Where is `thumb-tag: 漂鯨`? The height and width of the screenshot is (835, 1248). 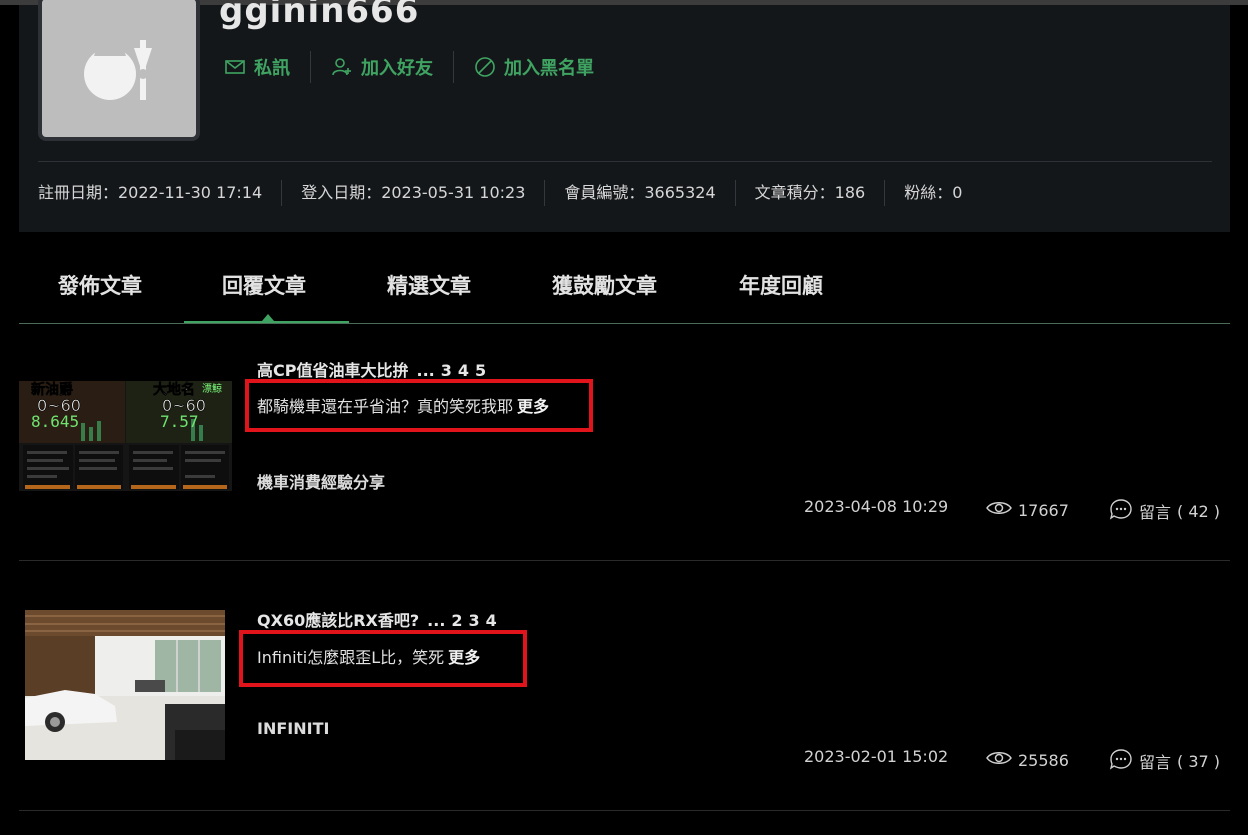
thumb-tag: 漂鯨 is located at coordinates (212, 388).